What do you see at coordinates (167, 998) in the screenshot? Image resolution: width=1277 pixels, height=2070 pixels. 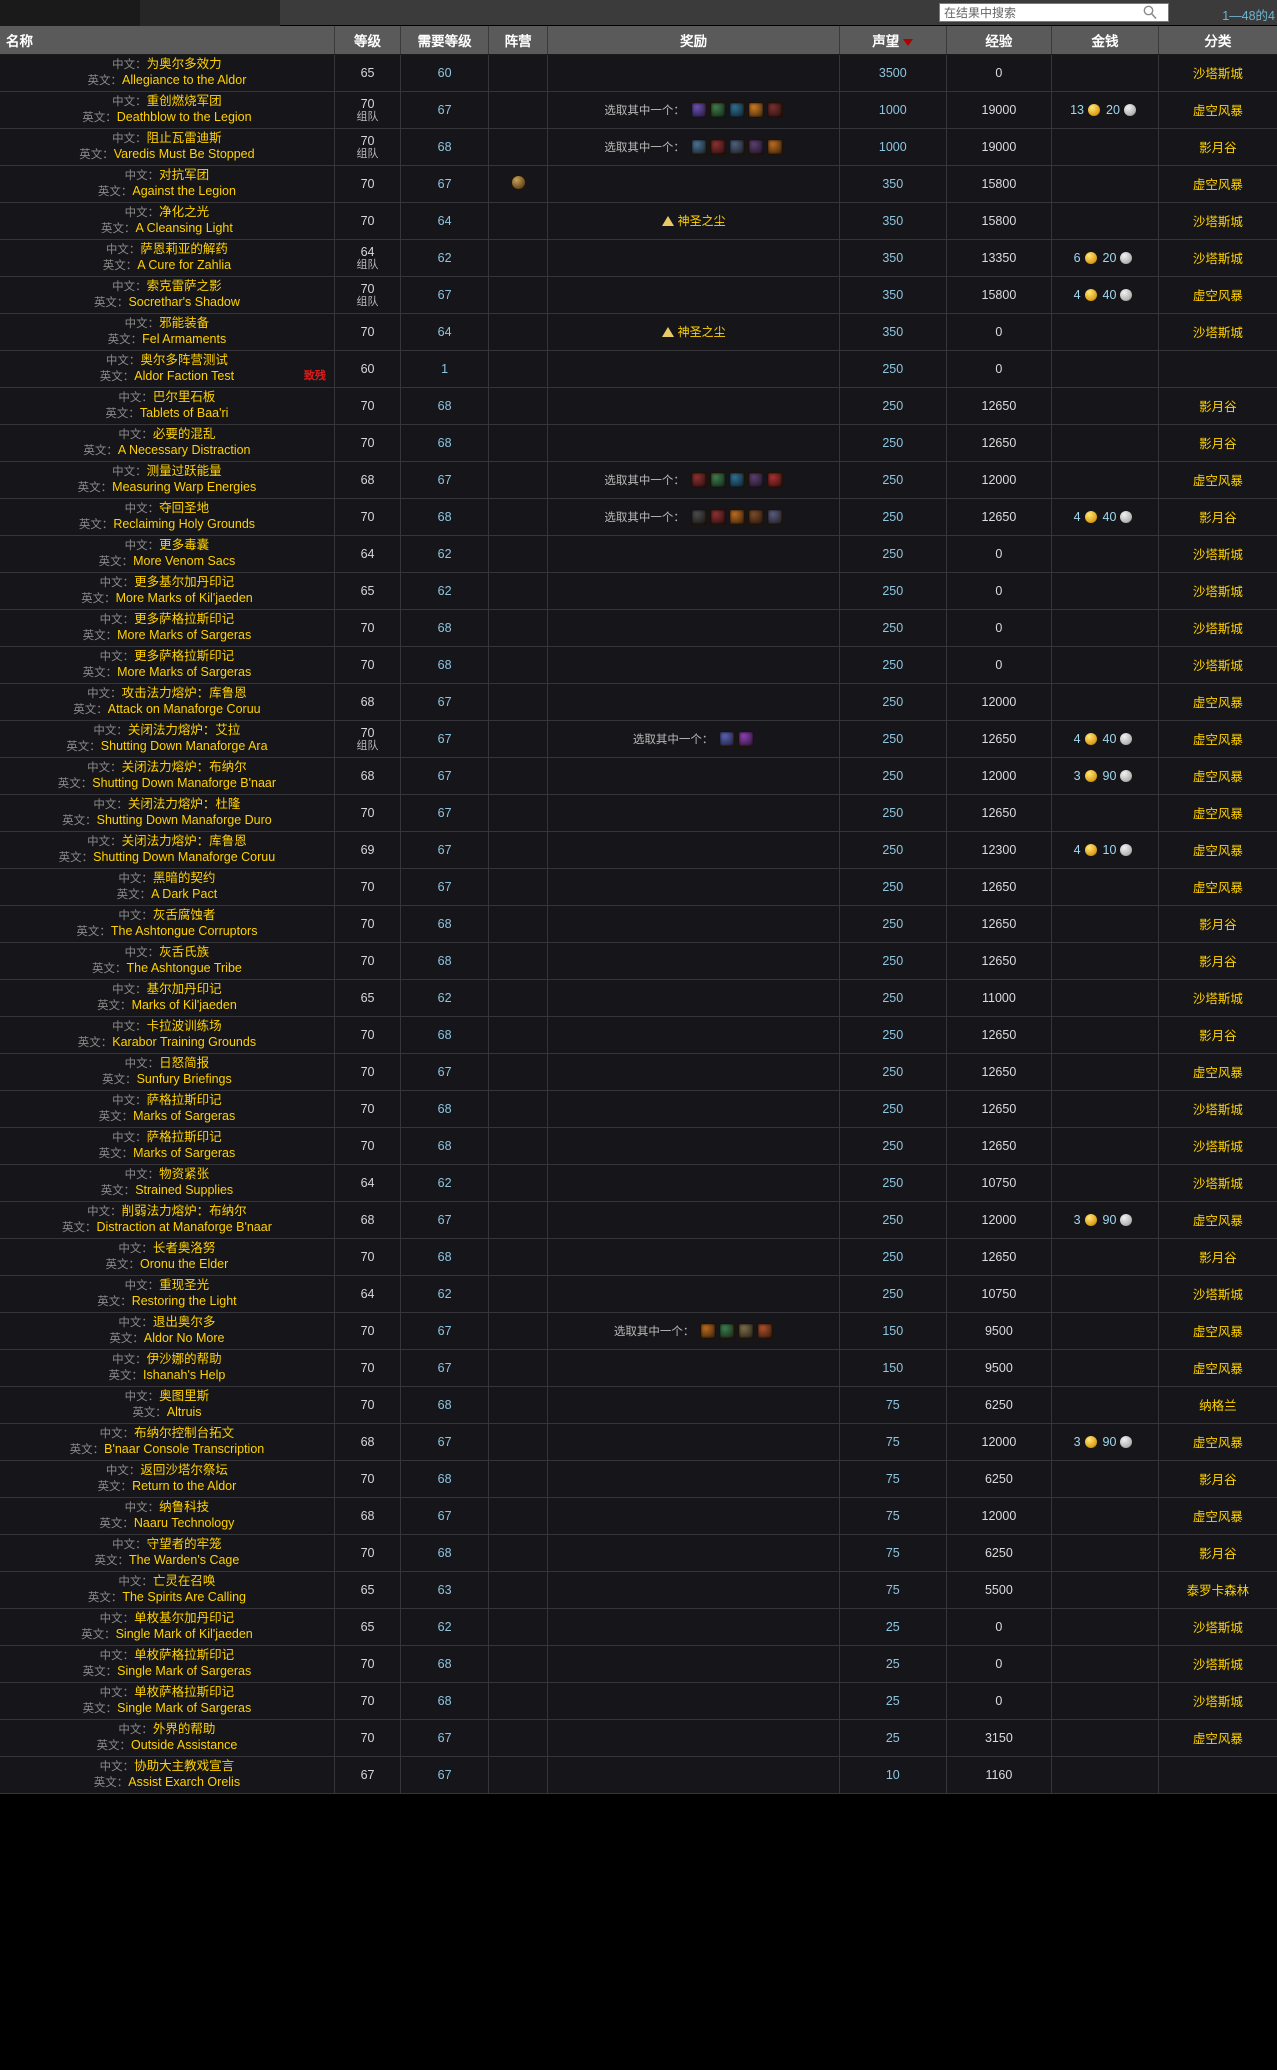 I see `cell-quest-name: 中文：基尔加丹印记 英文：Marks of Kil'jaeden` at bounding box center [167, 998].